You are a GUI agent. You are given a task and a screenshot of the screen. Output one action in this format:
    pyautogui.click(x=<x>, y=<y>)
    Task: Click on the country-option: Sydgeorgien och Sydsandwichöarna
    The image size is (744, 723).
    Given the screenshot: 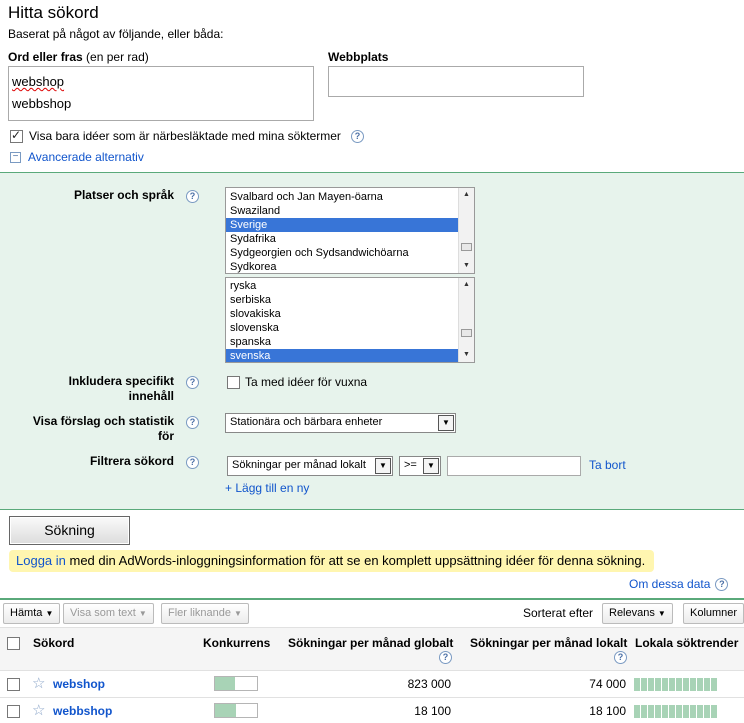 What is the action you would take?
    pyautogui.click(x=350, y=253)
    